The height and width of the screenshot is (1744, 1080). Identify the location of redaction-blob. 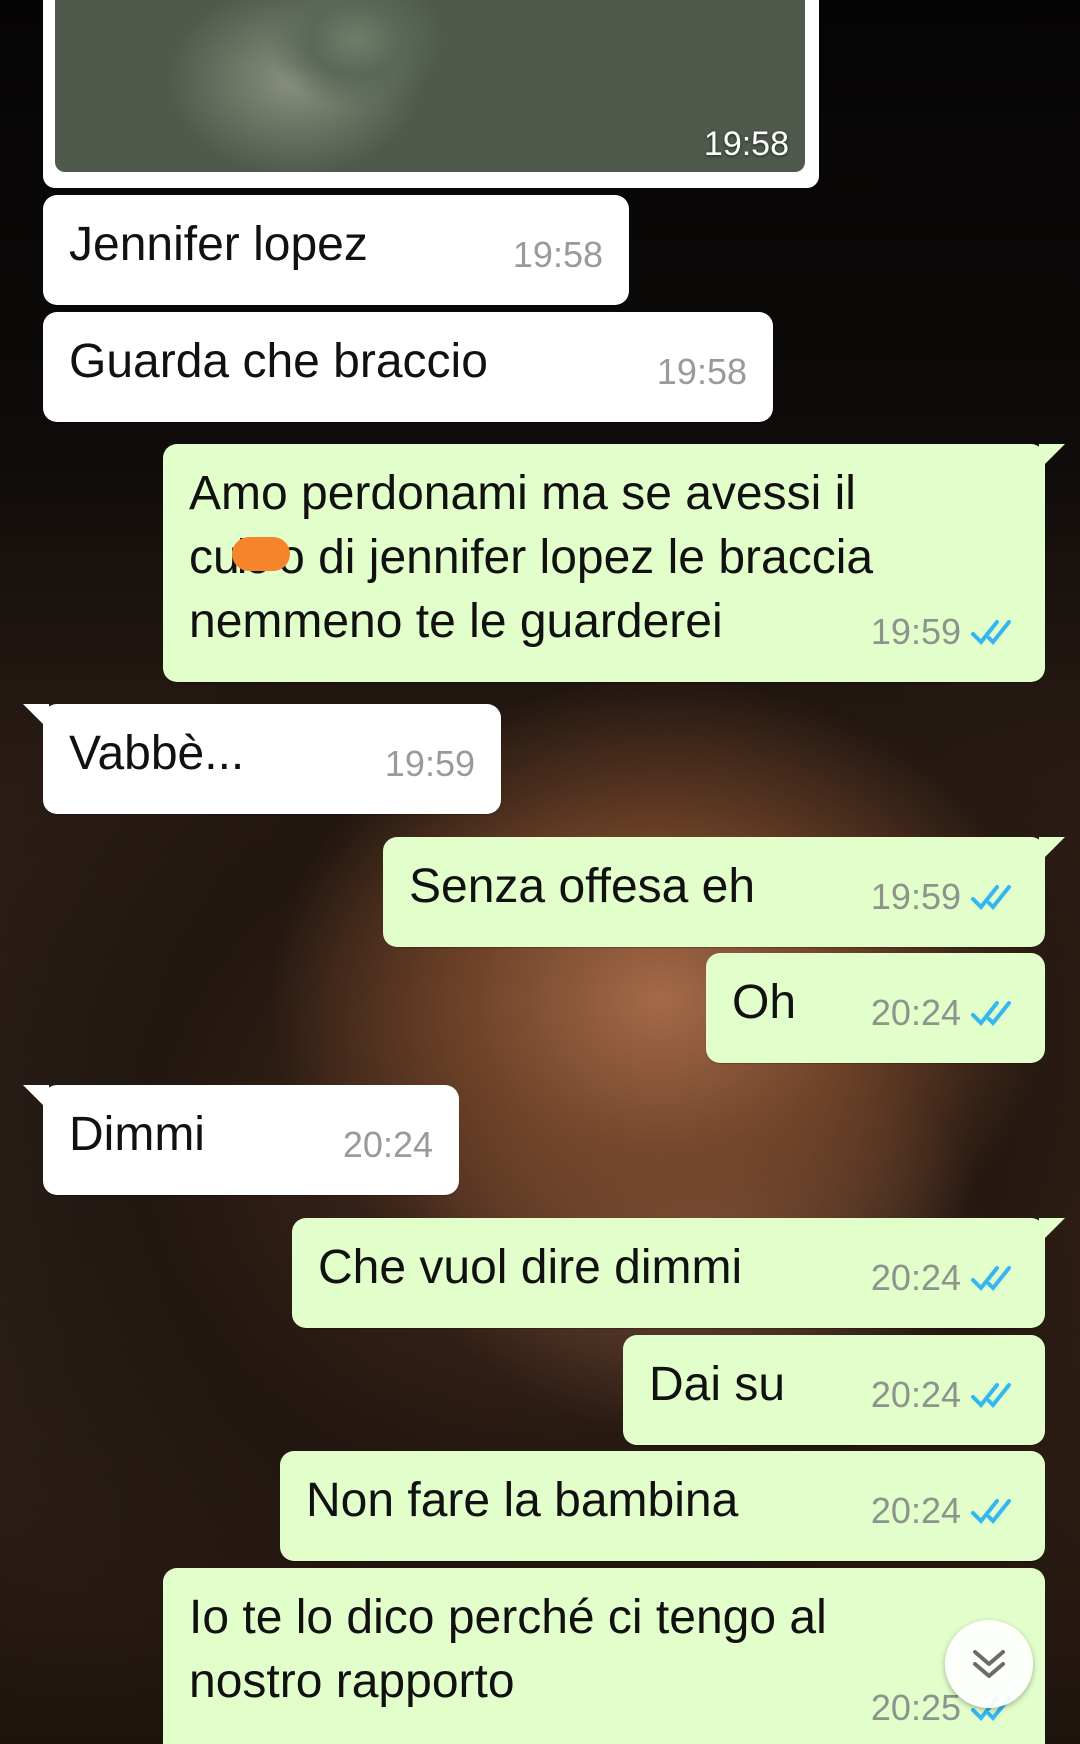
(261, 554).